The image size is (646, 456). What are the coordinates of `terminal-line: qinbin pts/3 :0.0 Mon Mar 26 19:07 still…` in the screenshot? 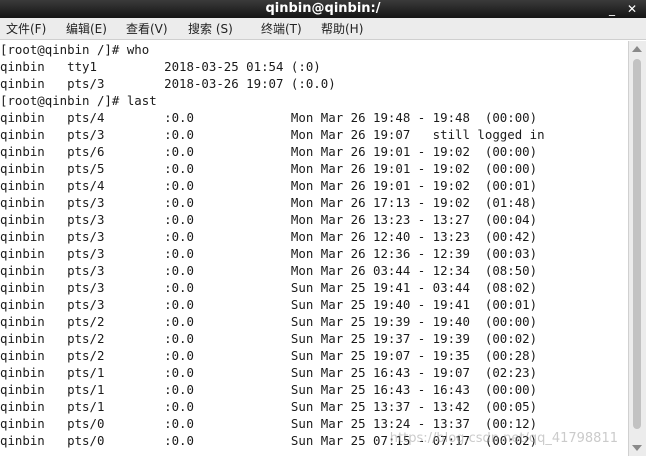 It's located at (272, 134).